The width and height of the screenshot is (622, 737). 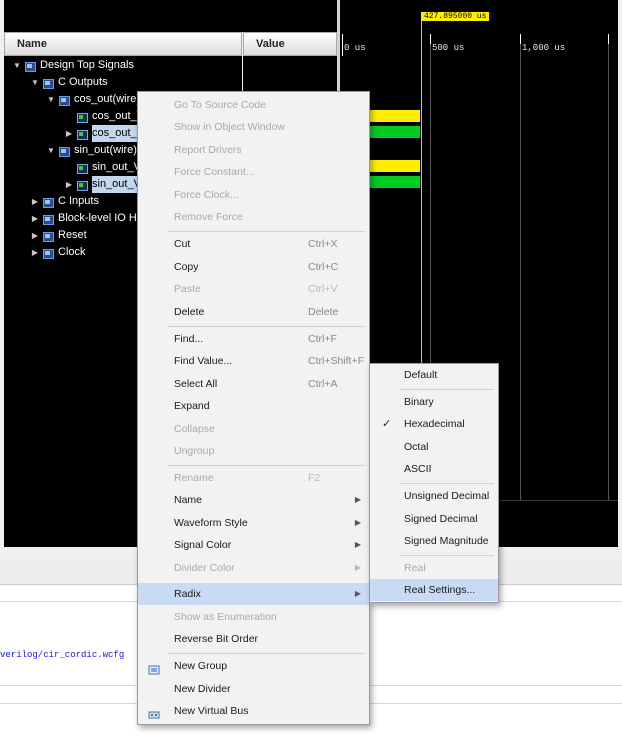 What do you see at coordinates (110, 116) in the screenshot?
I see `tree-item-cos-out-v: cos_out_V` at bounding box center [110, 116].